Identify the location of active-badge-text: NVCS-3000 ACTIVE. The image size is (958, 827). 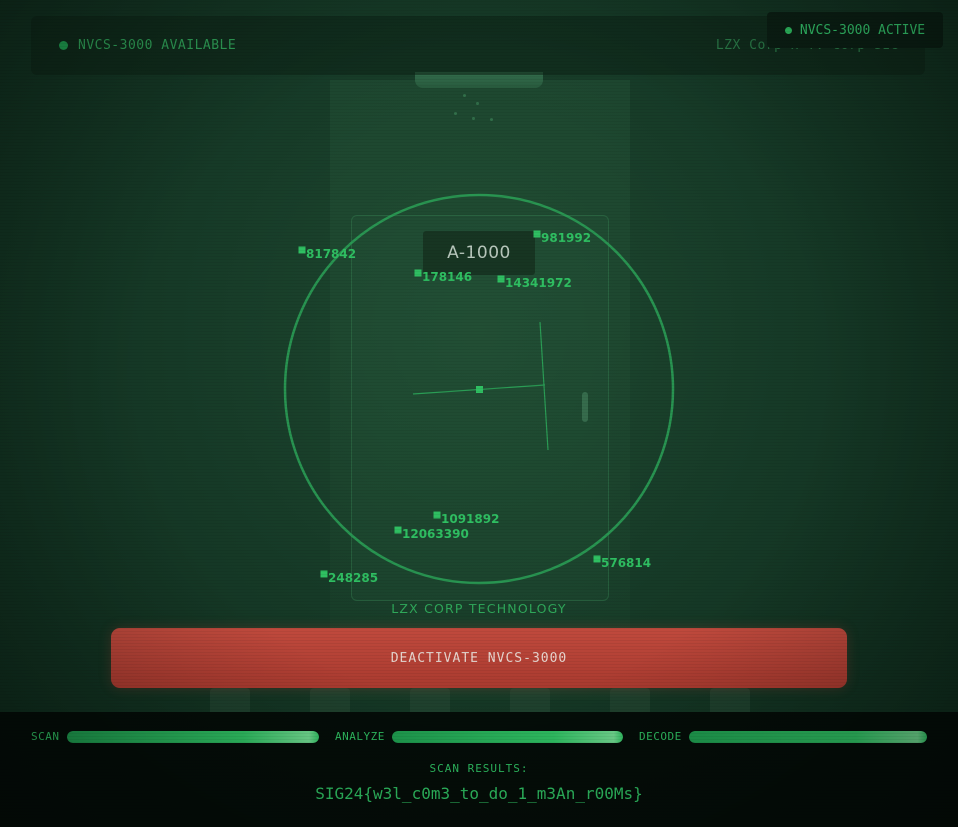
(862, 30).